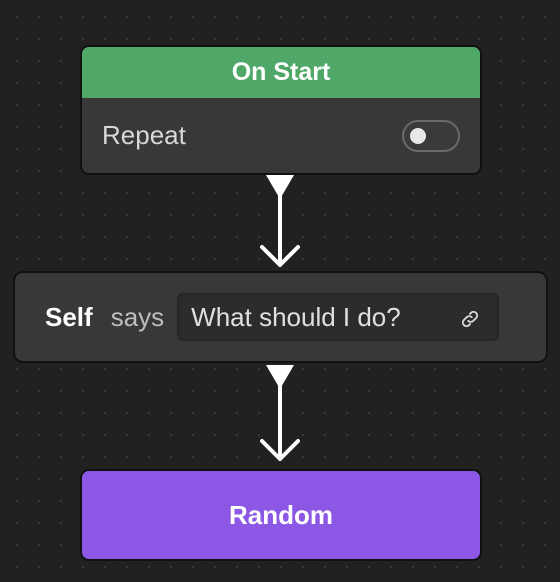 The width and height of the screenshot is (560, 582). What do you see at coordinates (470, 319) in the screenshot?
I see `link-icon` at bounding box center [470, 319].